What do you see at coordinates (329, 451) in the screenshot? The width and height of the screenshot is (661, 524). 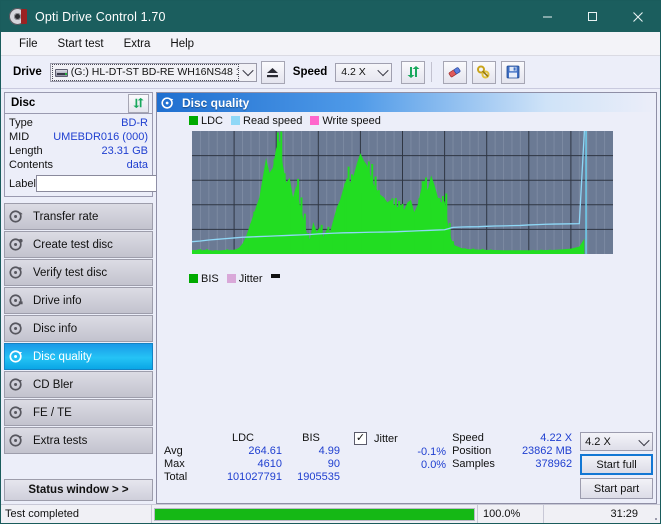 I see `stats-avg-bis: 4.99` at bounding box center [329, 451].